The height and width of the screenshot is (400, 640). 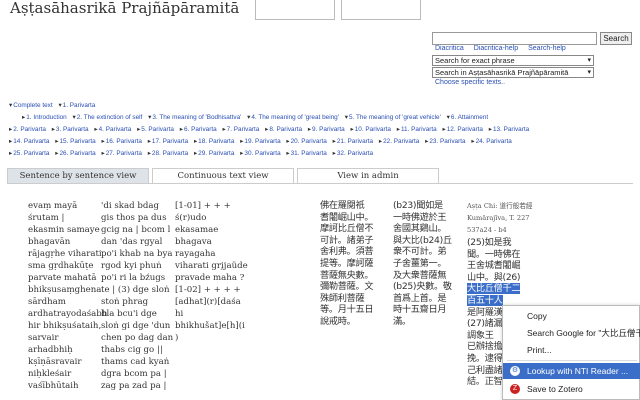 I want to click on nav-link: 17. Parivarta, so click(x=170, y=141).